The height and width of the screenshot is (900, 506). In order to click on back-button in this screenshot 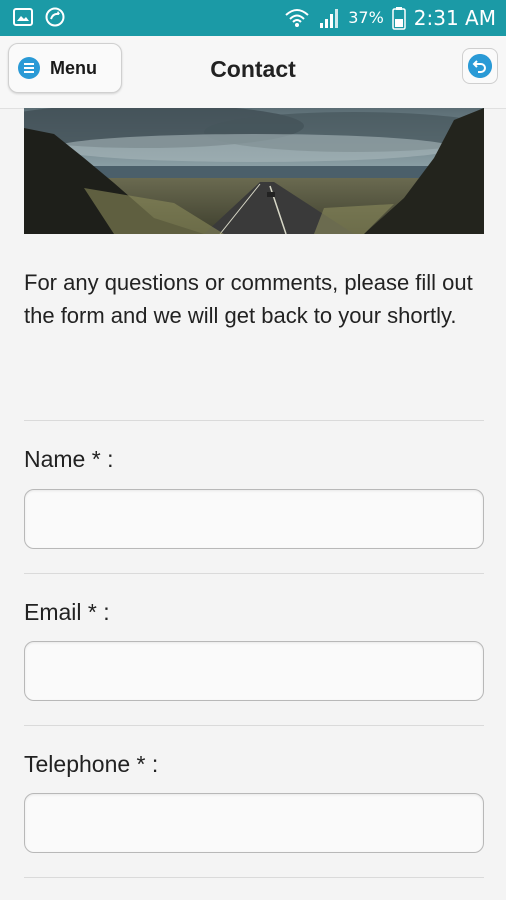, I will do `click(480, 66)`.